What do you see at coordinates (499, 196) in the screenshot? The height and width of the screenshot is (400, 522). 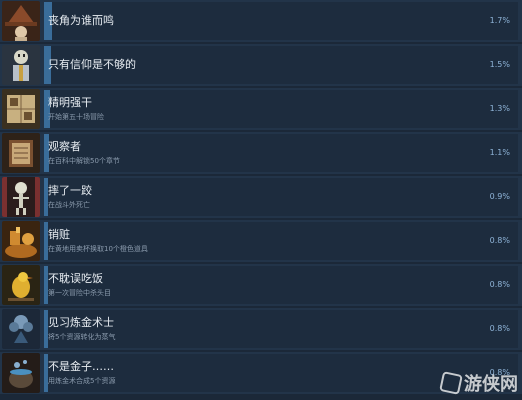 I see `unlock-percent: 0.9%` at bounding box center [499, 196].